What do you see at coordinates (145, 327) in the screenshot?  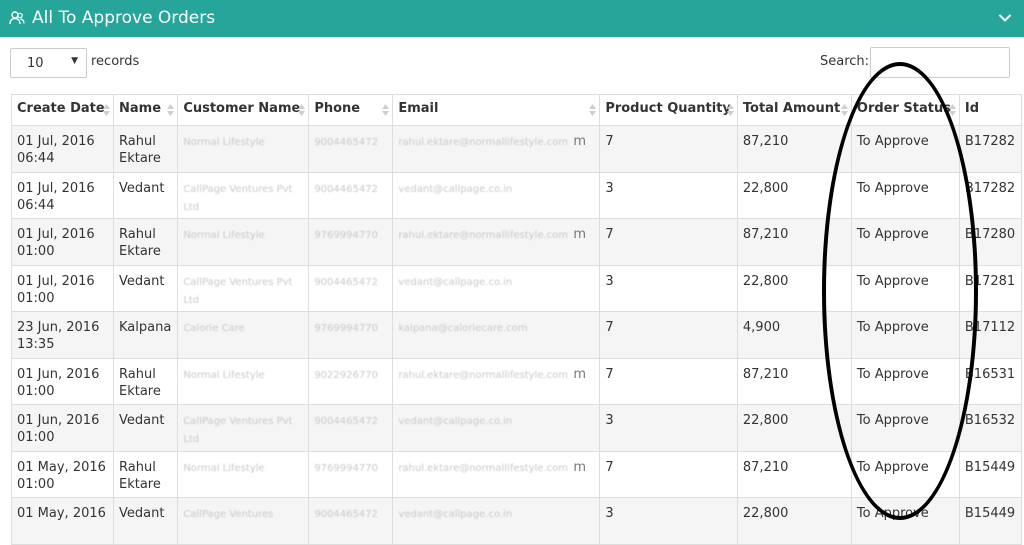 I see `order-name: Kalpana` at bounding box center [145, 327].